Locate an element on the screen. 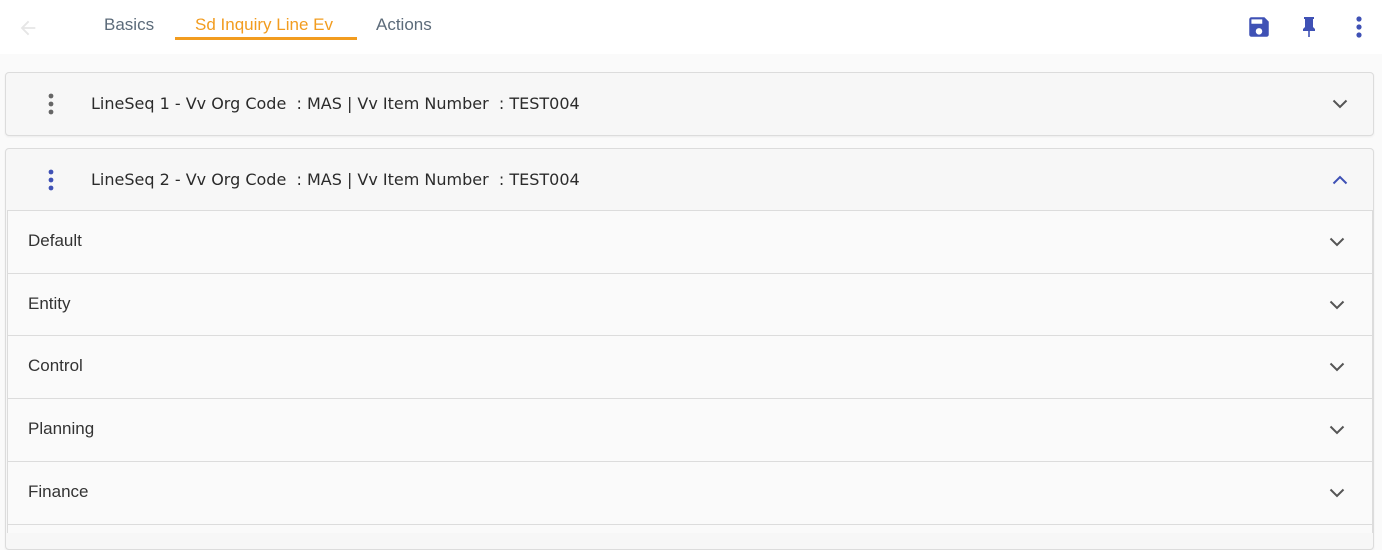  top-bar: Basics Sd Inquiry Line Ev Actions is located at coordinates (691, 27).